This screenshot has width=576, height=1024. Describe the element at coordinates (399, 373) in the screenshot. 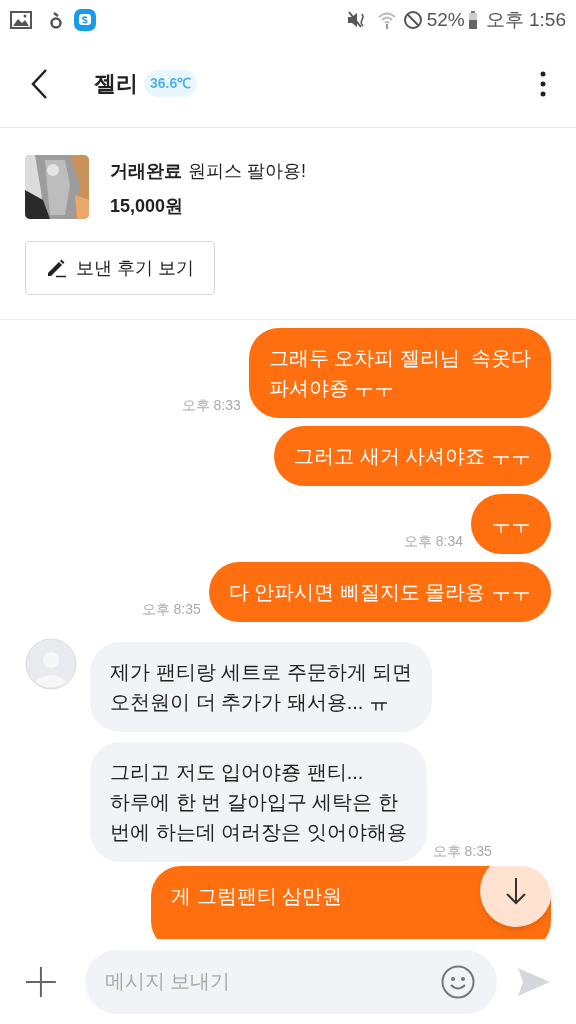

I see `sent-message: 그래두 오차피 젤리님 속옷다 파셔야죵 ㅜㅜ` at that location.